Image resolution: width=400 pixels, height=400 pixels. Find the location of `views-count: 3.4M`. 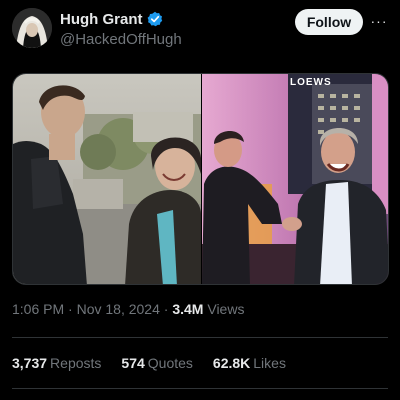

views-count: 3.4M is located at coordinates (188, 309).